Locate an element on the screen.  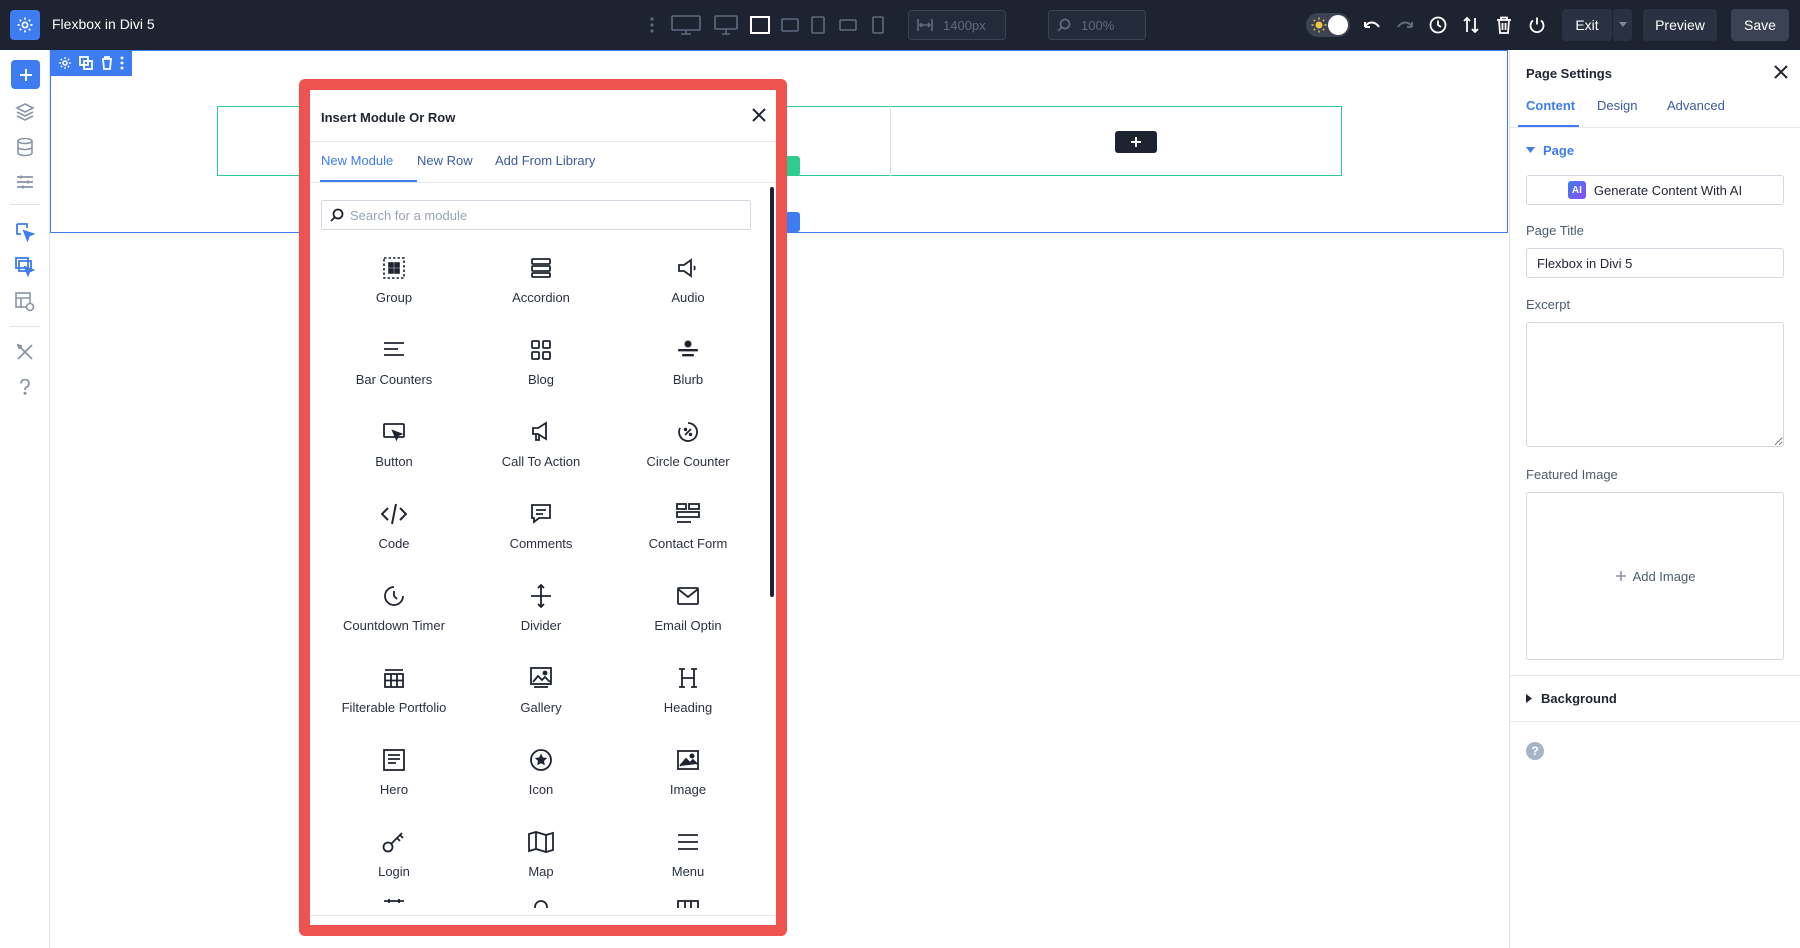
module-audio: Audio is located at coordinates (688, 276).